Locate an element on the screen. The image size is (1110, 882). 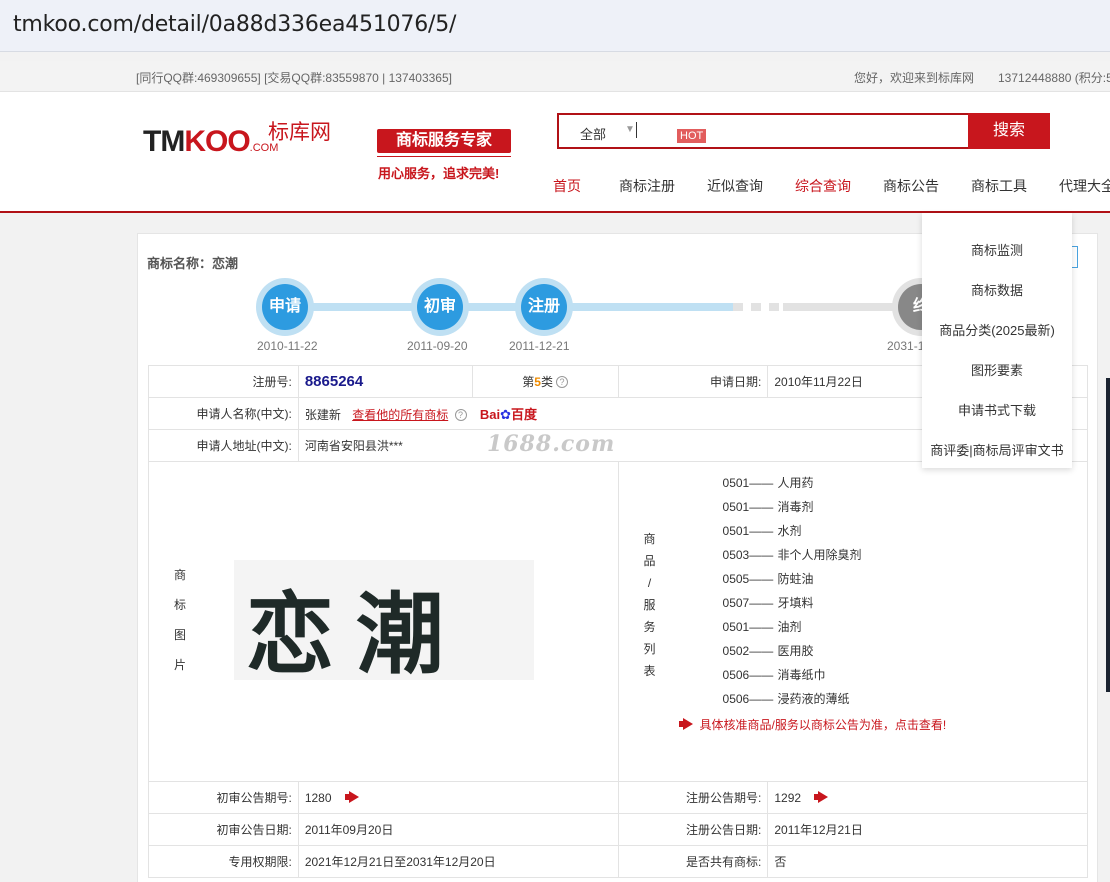
shared-value: 否 is located at coordinates (927, 861).